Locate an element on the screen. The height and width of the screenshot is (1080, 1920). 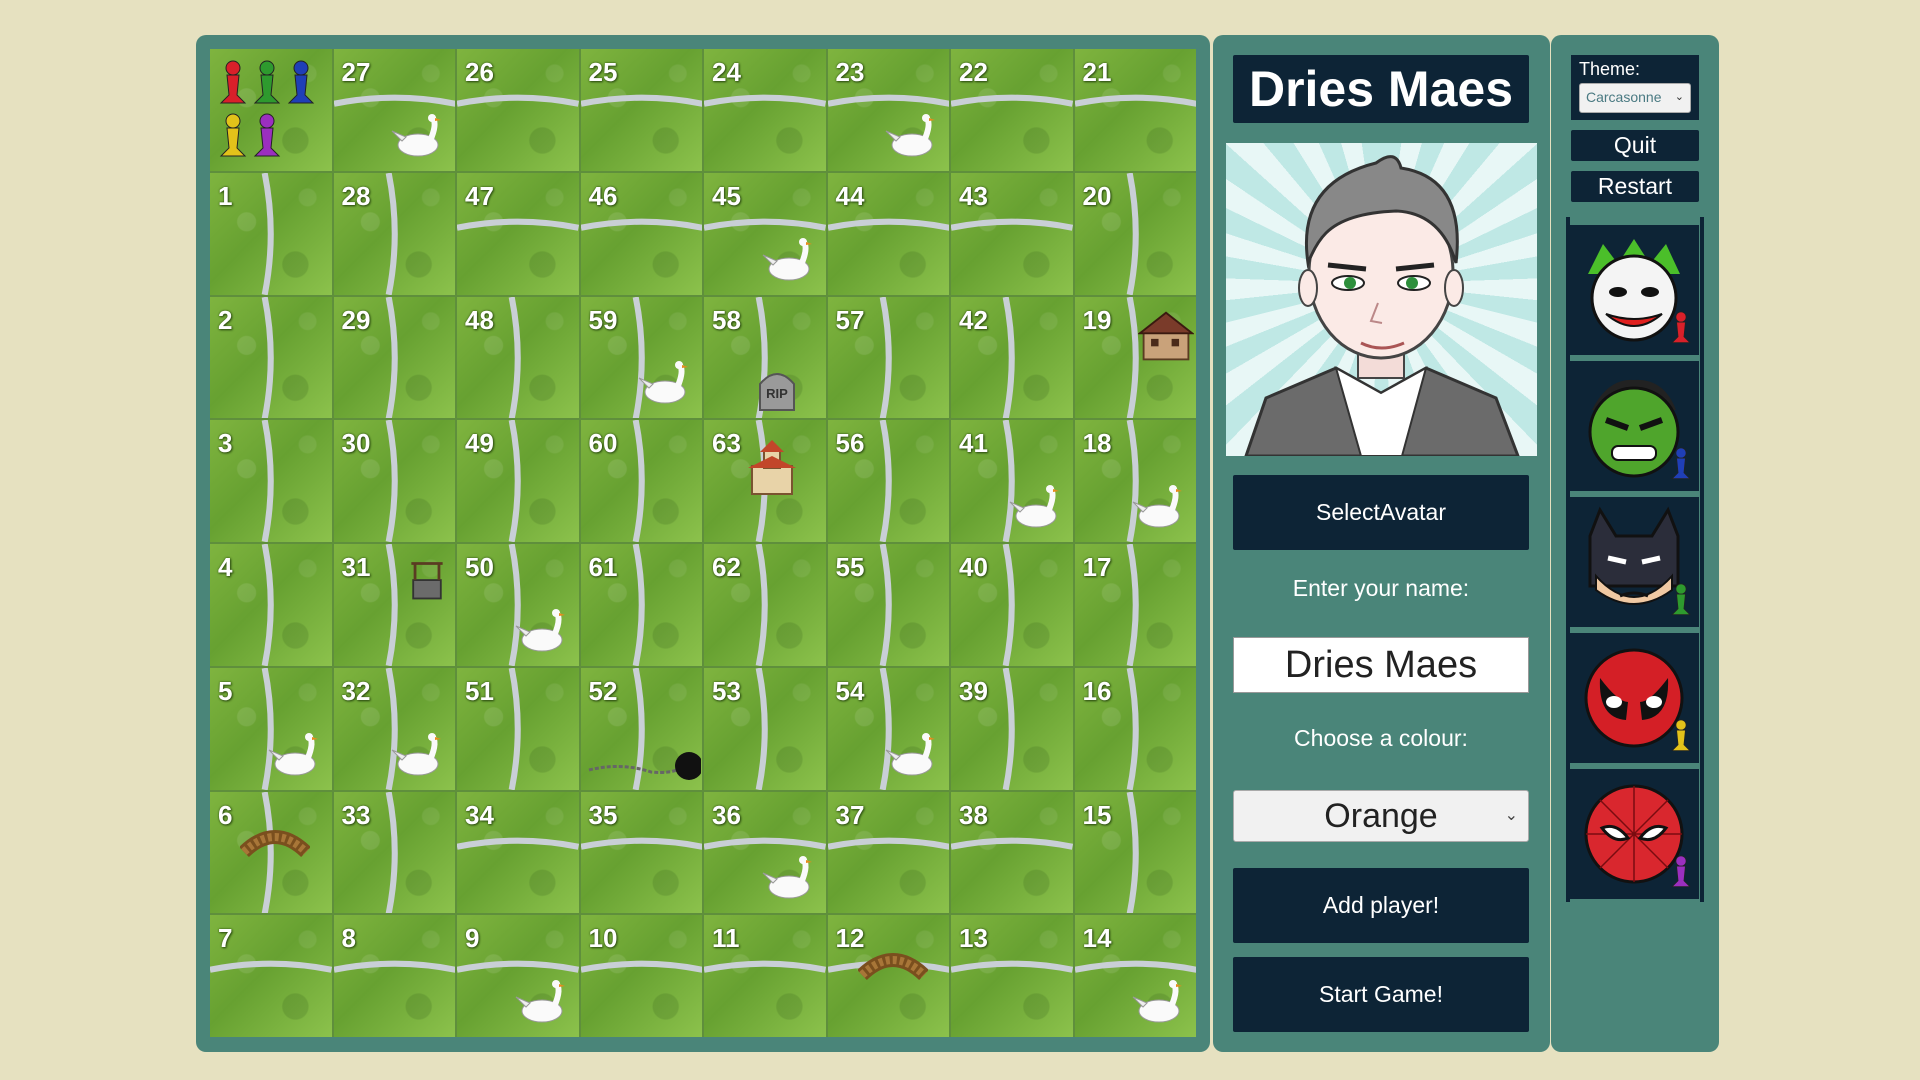
board-tile: 27 is located at coordinates (394, 110).